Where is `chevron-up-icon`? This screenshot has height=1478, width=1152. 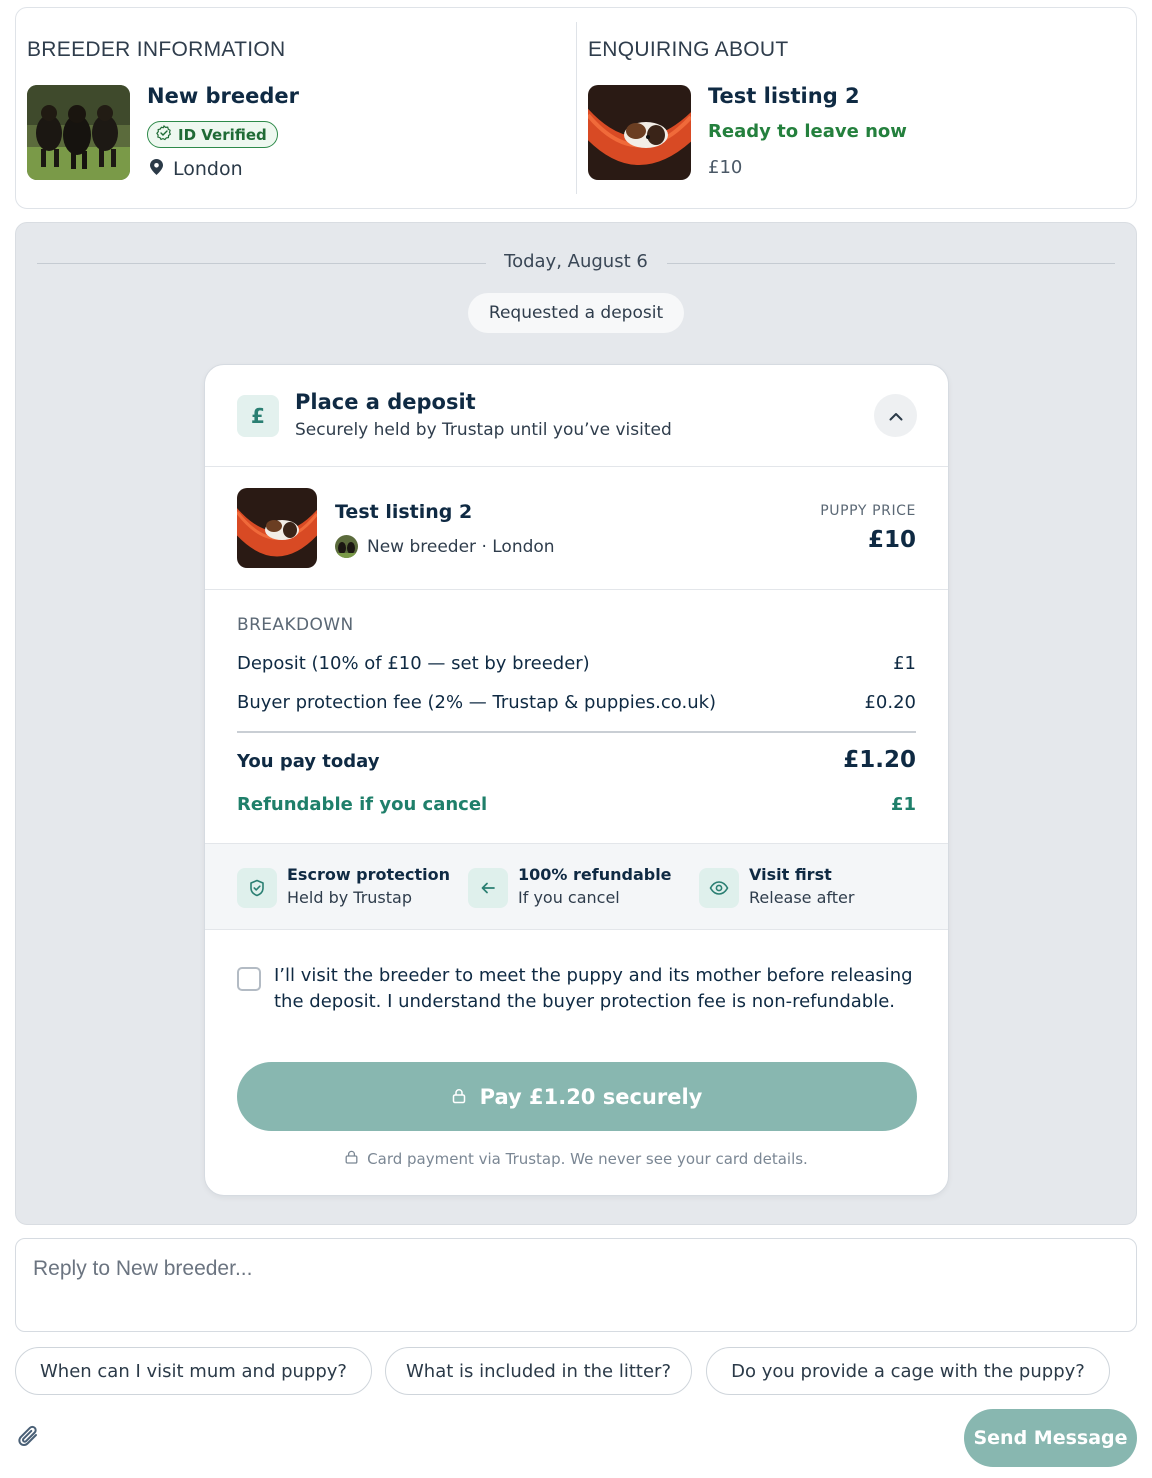
chevron-up-icon is located at coordinates (896, 415).